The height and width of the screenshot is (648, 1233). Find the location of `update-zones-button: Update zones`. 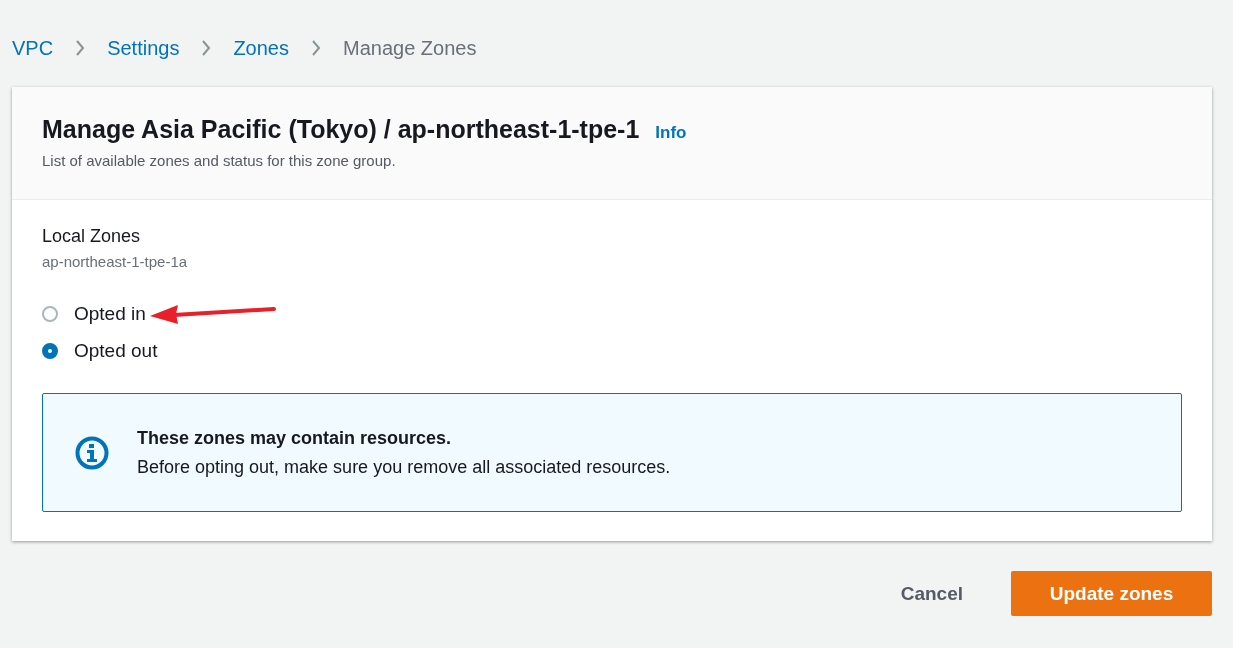

update-zones-button: Update zones is located at coordinates (1111, 593).